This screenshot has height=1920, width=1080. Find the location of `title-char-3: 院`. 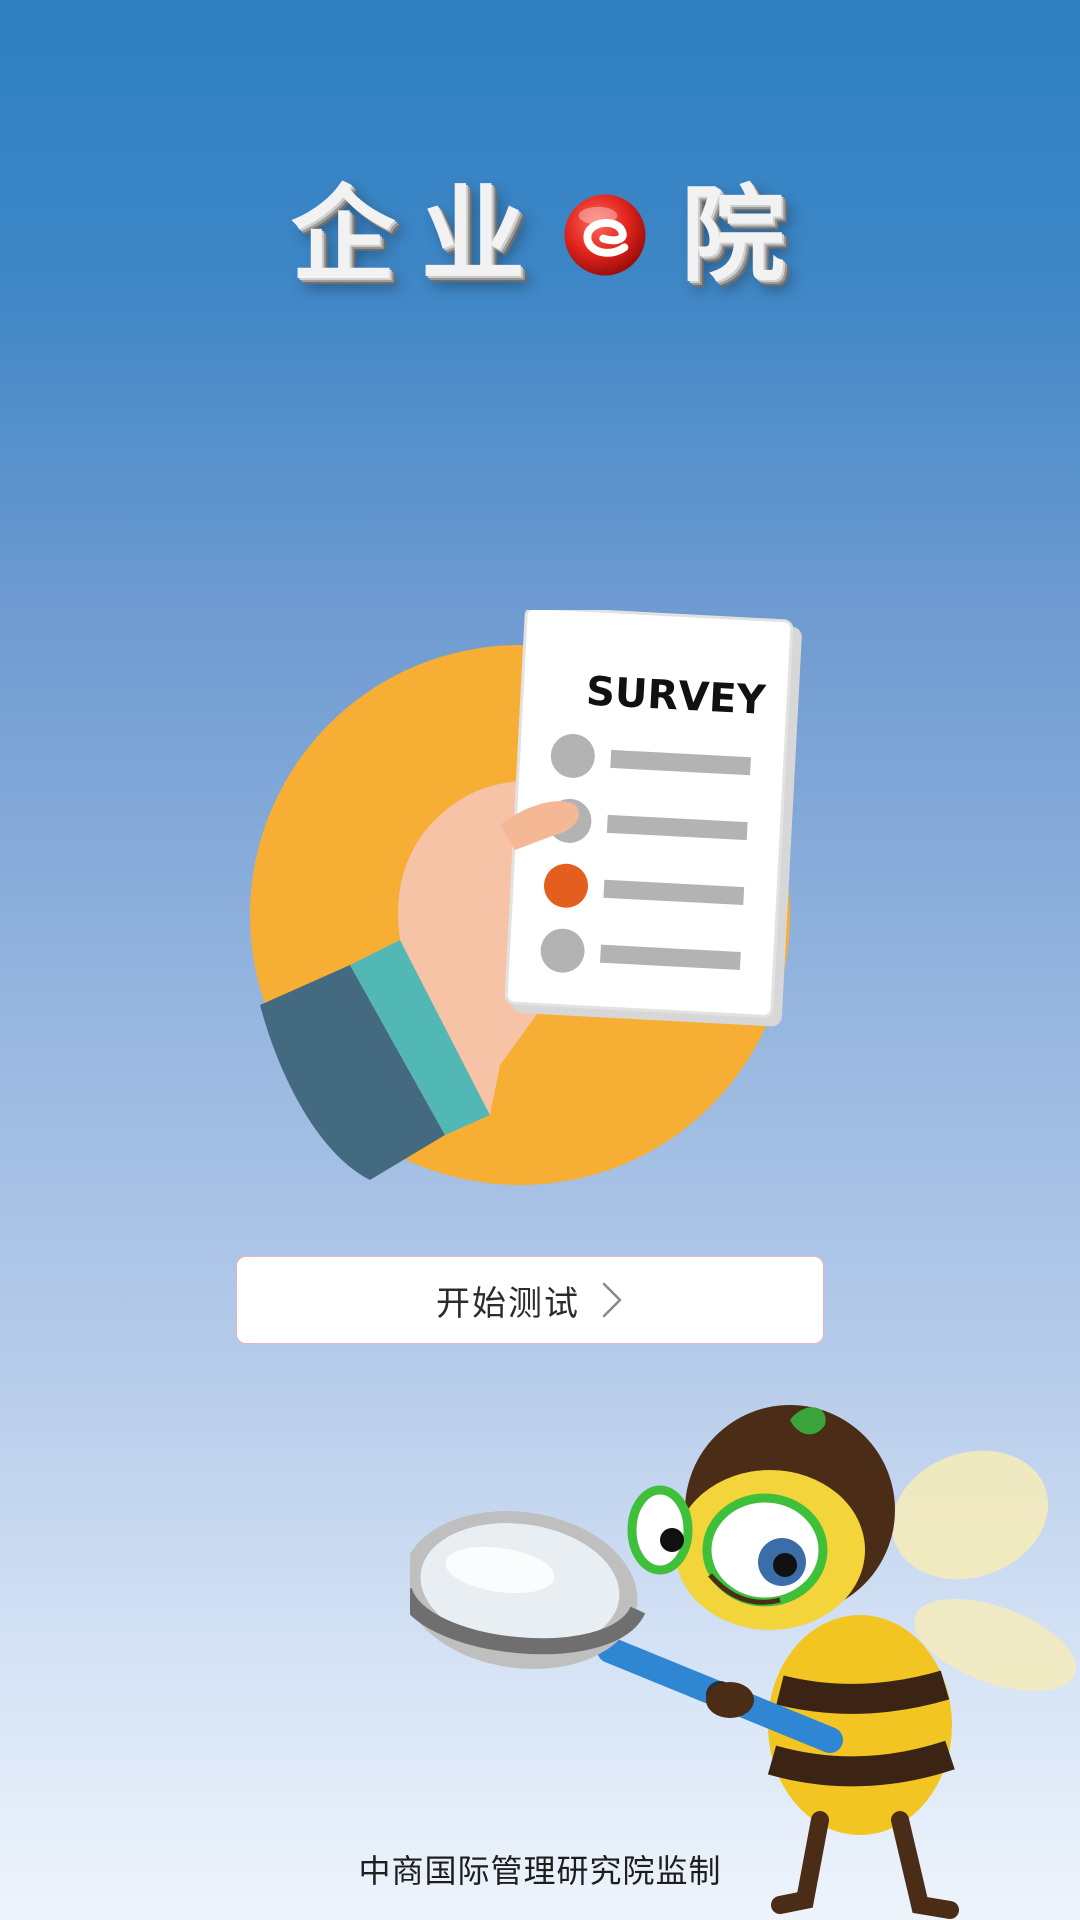

title-char-3: 院 is located at coordinates (735, 234).